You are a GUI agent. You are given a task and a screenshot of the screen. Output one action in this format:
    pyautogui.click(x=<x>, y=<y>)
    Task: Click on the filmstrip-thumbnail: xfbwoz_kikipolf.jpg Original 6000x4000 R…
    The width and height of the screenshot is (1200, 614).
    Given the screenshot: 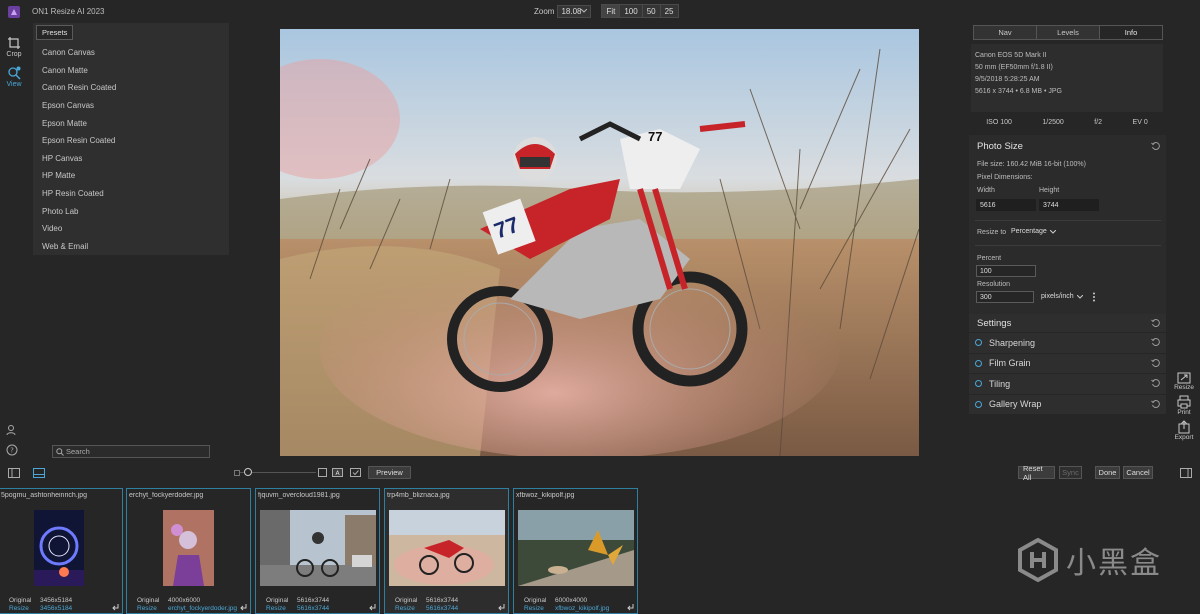 What is the action you would take?
    pyautogui.click(x=575, y=551)
    